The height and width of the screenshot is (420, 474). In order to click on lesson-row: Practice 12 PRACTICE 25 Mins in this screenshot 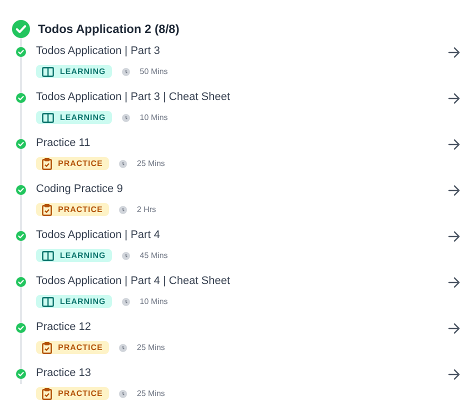, I will do `click(237, 343)`.